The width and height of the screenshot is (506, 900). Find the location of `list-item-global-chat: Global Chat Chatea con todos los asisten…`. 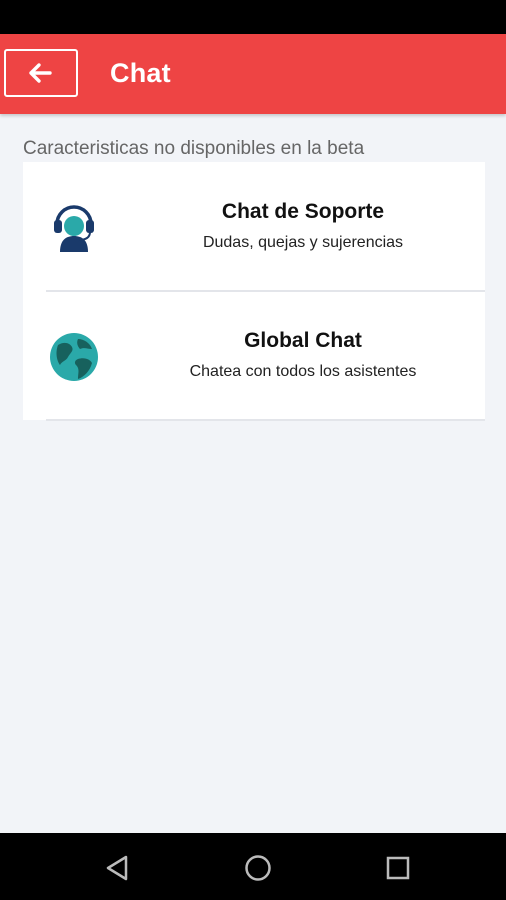

list-item-global-chat: Global Chat Chatea con todos los asisten… is located at coordinates (254, 356).